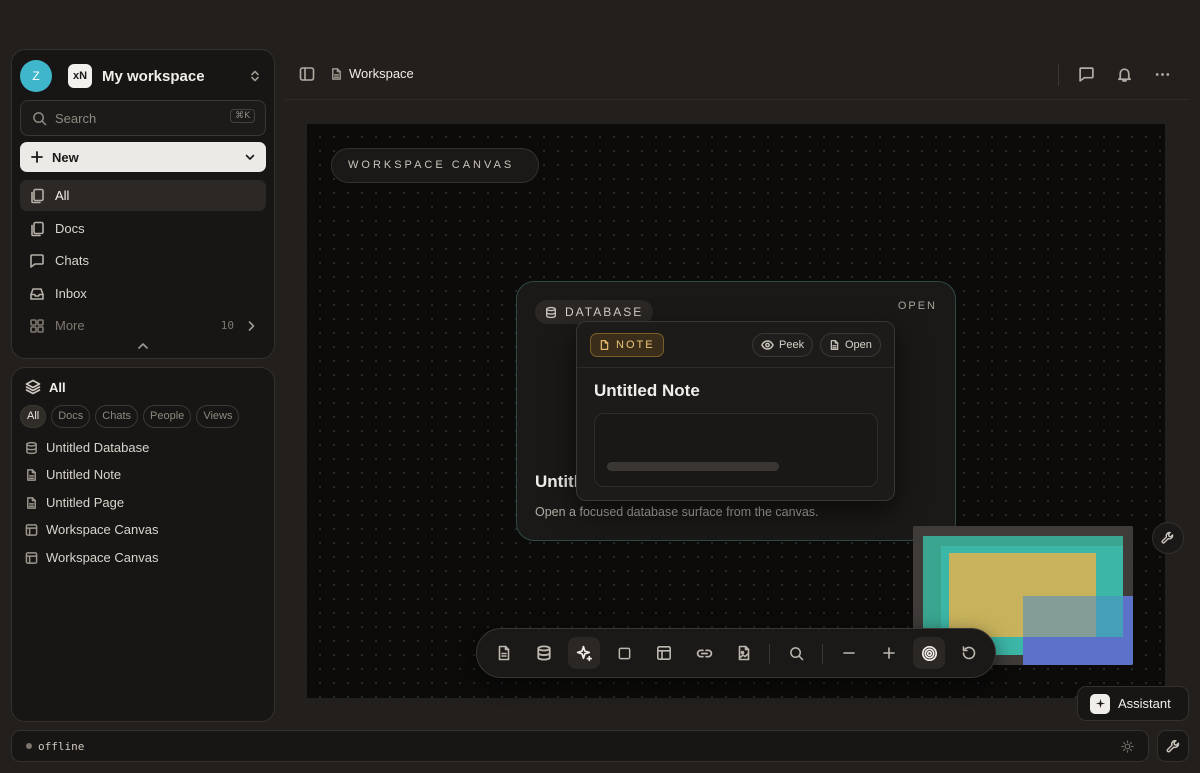 This screenshot has width=1200, height=773. I want to click on note-tag-label: NOTE, so click(635, 345).